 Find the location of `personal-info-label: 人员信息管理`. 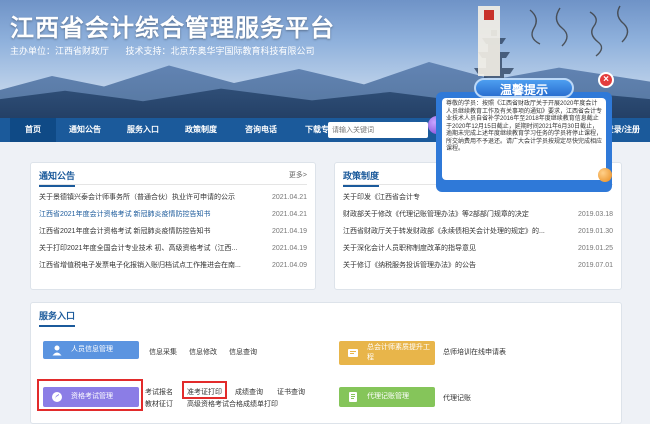

personal-info-label: 人员信息管理 is located at coordinates (92, 349).